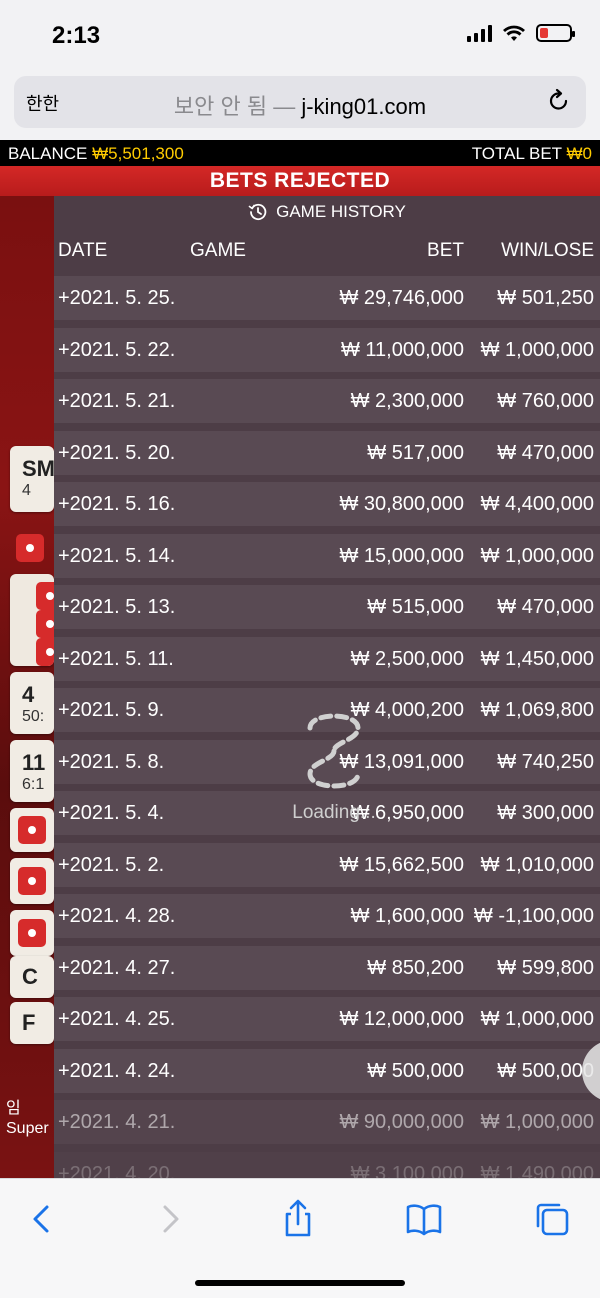  I want to click on history-row: +2021. 4. 20. ₩ 3,100,000 ₩ 1,490,000, so click(327, 1164).